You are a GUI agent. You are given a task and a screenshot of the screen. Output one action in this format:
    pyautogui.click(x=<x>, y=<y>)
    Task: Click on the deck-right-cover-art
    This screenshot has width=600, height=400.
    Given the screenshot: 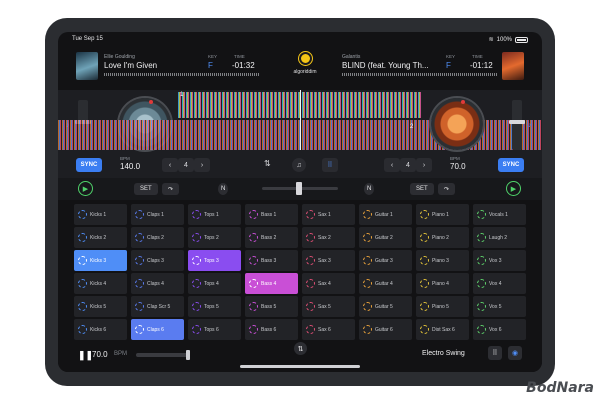 What is the action you would take?
    pyautogui.click(x=513, y=66)
    